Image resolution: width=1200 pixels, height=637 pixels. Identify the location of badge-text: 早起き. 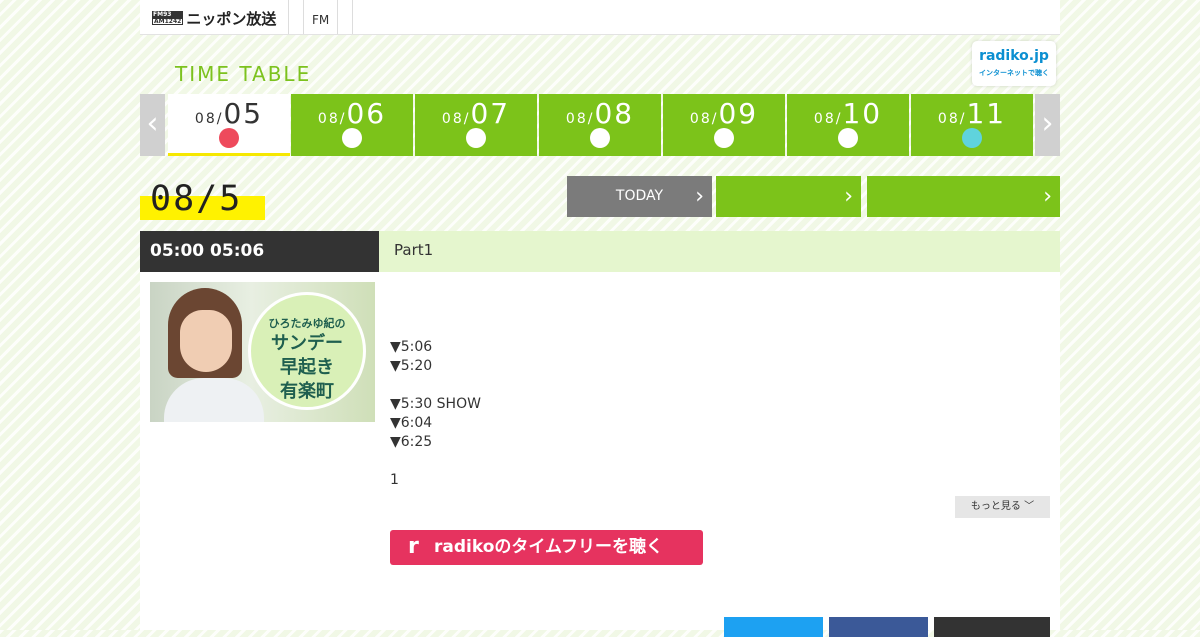
(307, 367).